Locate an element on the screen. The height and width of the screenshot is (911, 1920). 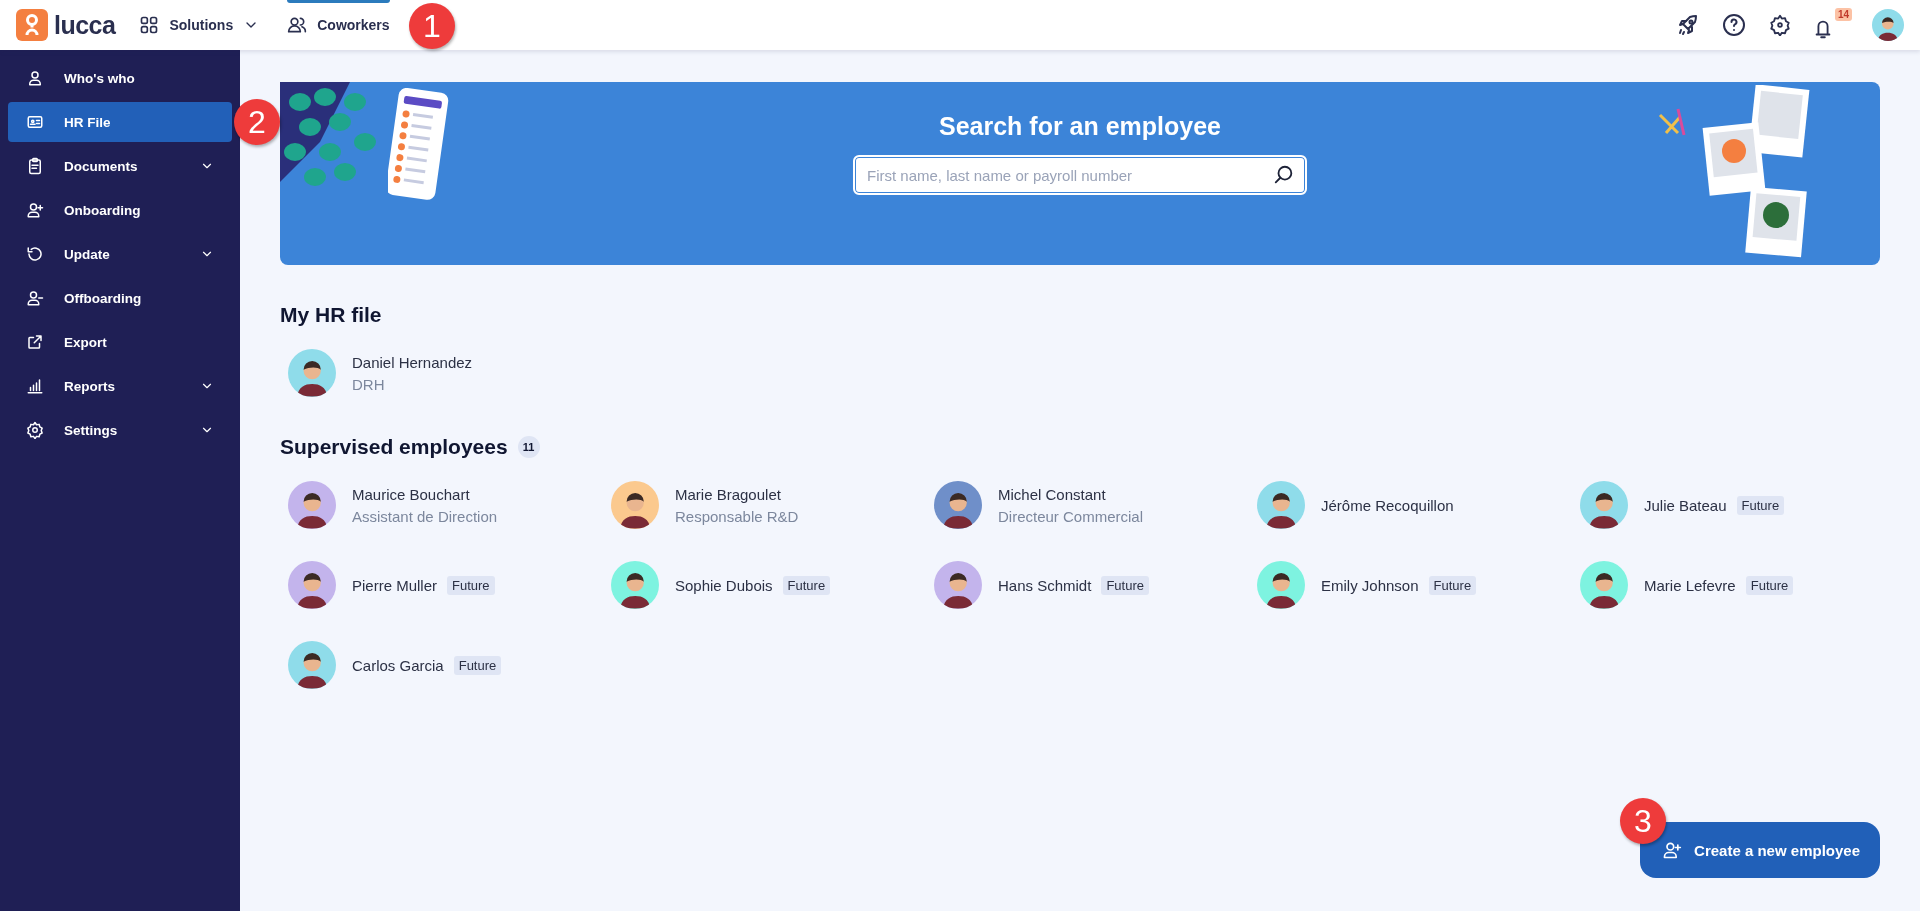
step-marker: 2 is located at coordinates (257, 122).